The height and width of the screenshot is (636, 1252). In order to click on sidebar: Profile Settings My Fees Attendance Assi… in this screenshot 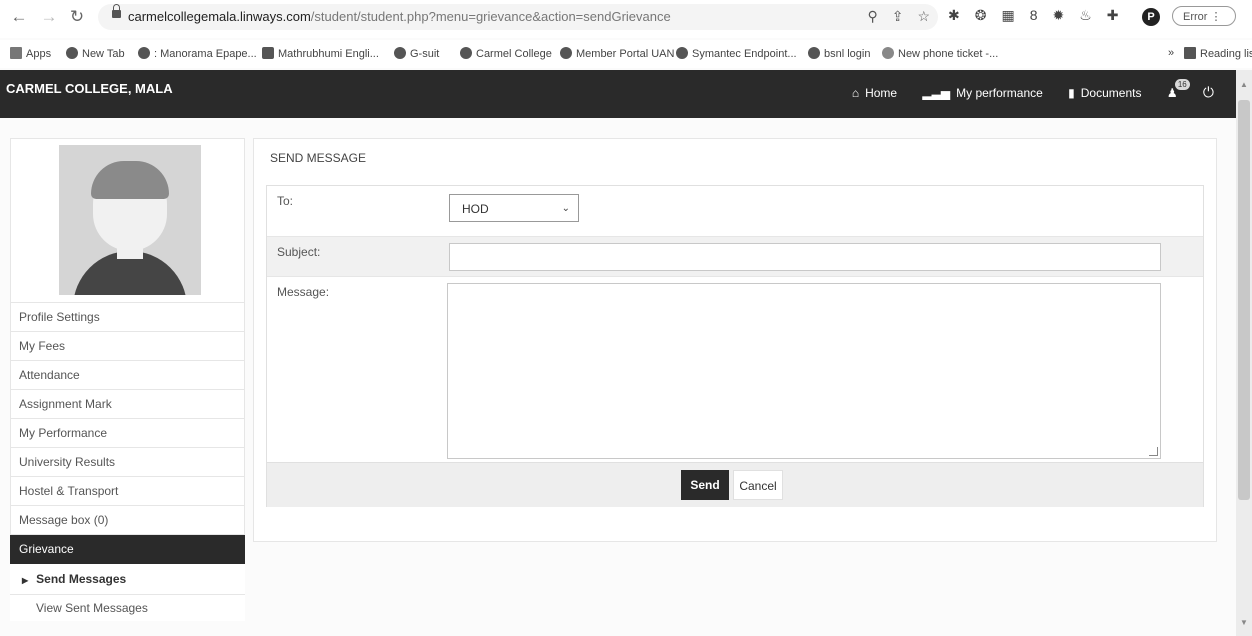, I will do `click(127, 379)`.